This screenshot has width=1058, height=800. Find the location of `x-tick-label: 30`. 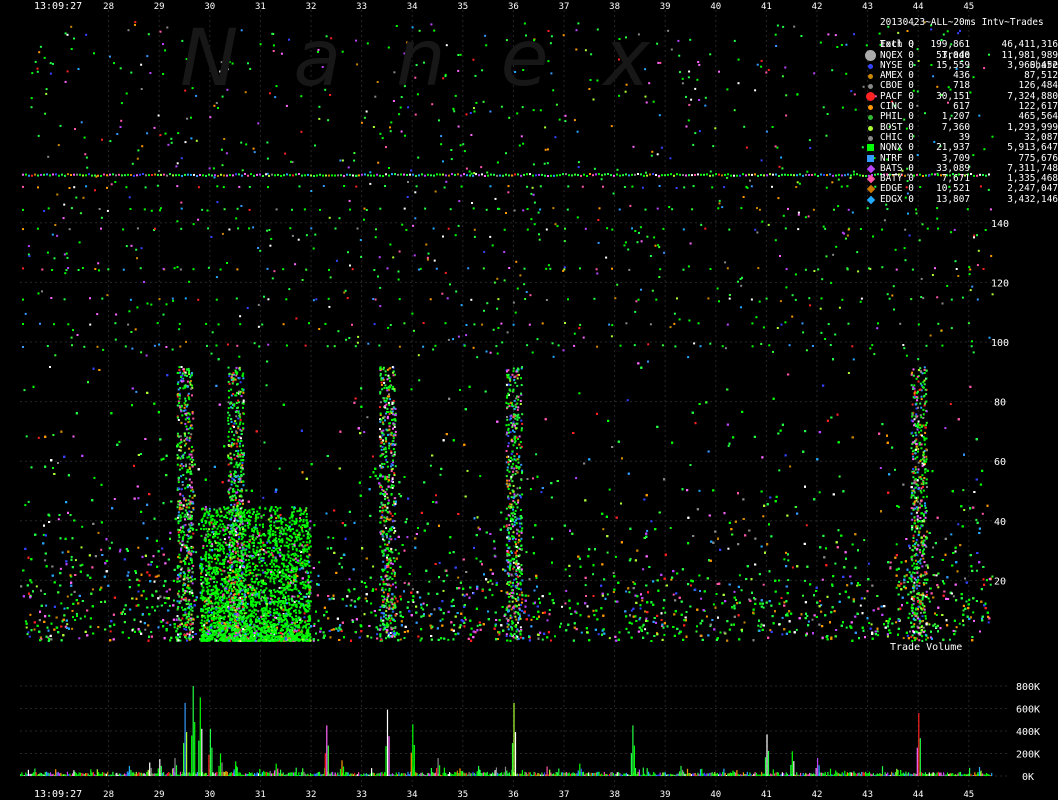

x-tick-label: 30 is located at coordinates (209, 795).